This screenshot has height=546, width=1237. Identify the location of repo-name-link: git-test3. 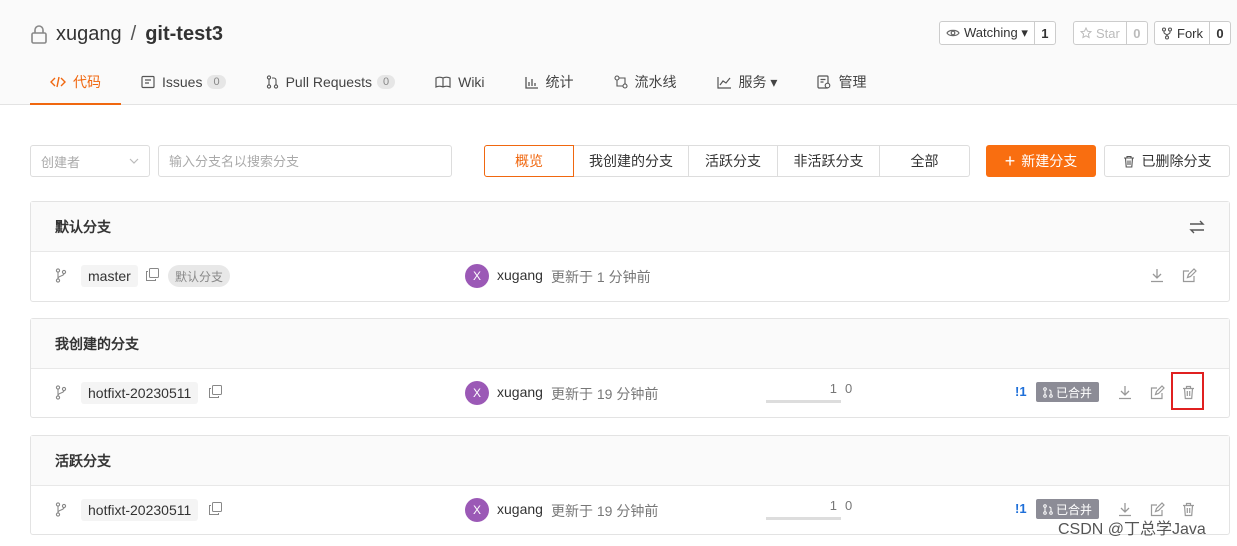
(184, 34).